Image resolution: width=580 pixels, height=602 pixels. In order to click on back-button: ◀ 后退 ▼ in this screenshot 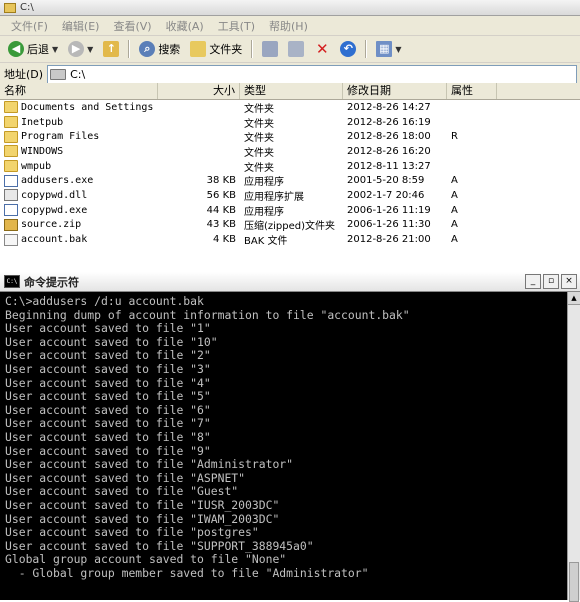, I will do `click(33, 49)`.